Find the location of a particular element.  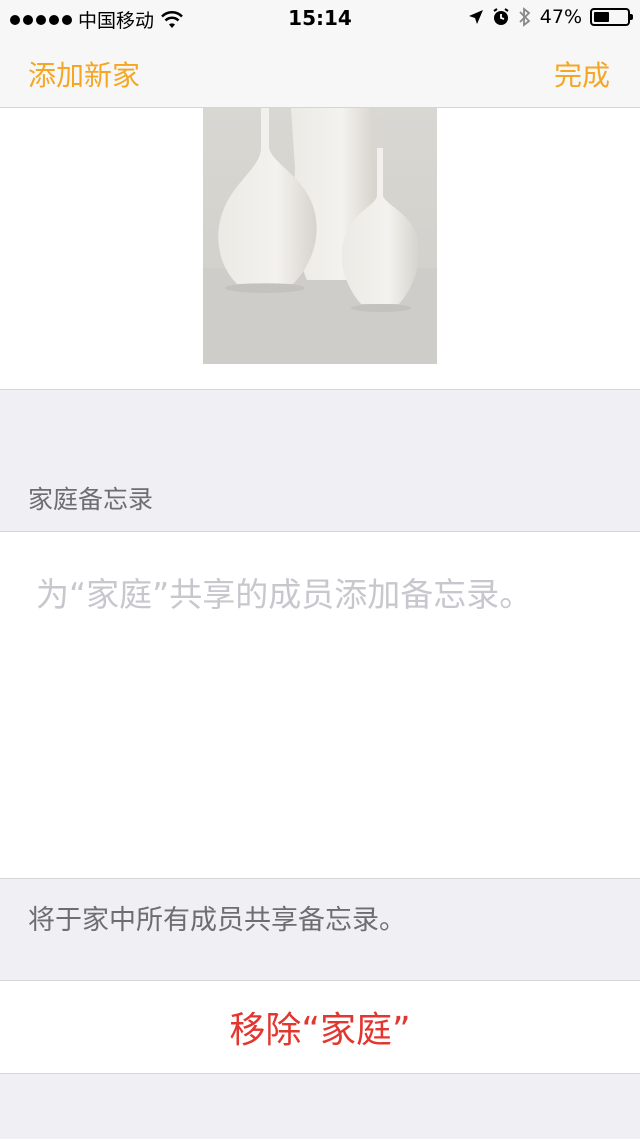

battery-level-fill is located at coordinates (602, 17).